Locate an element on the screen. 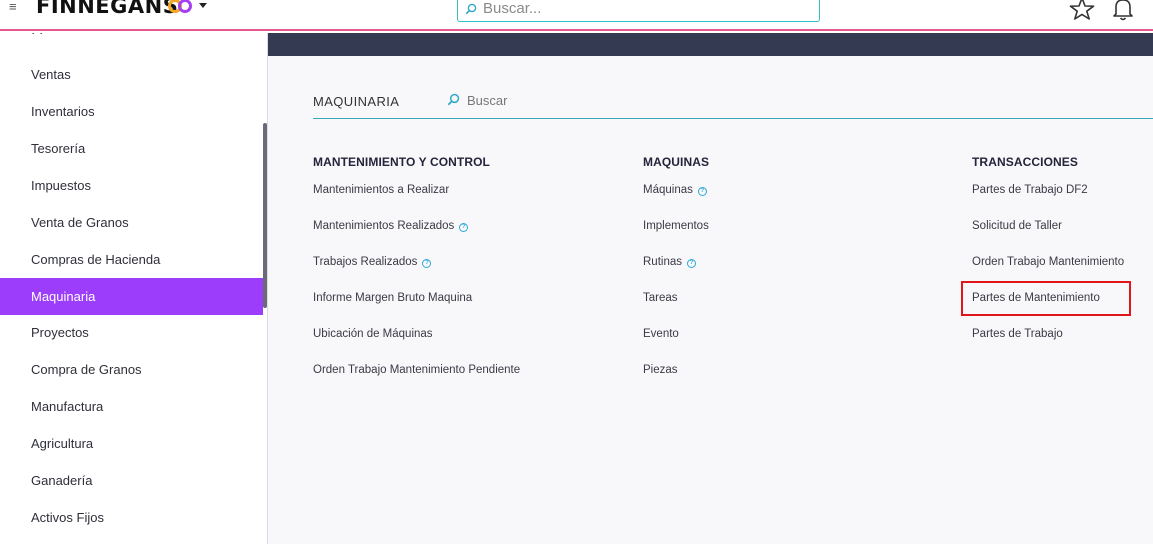 The image size is (1153, 544). link-ubicacion-de-maquinas: Ubicación de Máquinas is located at coordinates (373, 334).